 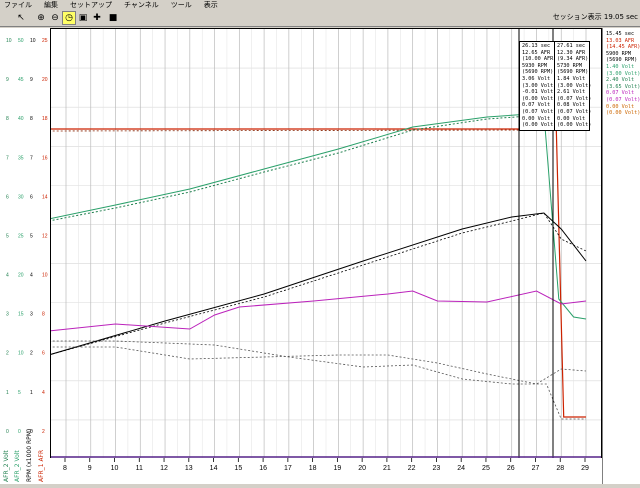 What do you see at coordinates (539, 111) in the screenshot?
I see `readout-a-line: (0.07 Volt)` at bounding box center [539, 111].